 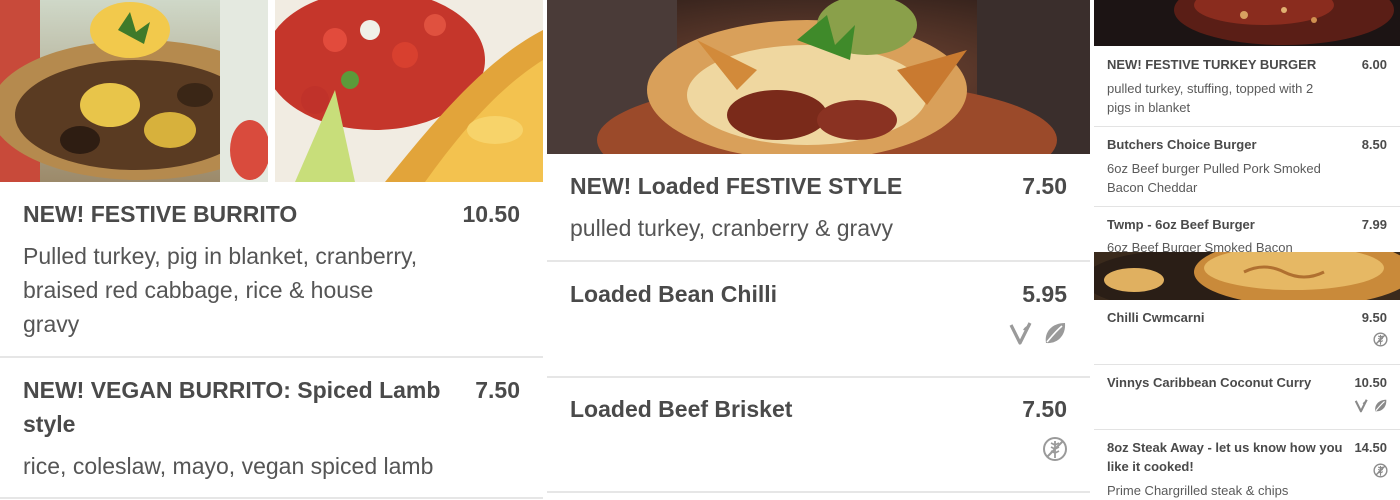 I want to click on item-title: Vinnys Caribbean Coconut Curry, so click(x=1209, y=382).